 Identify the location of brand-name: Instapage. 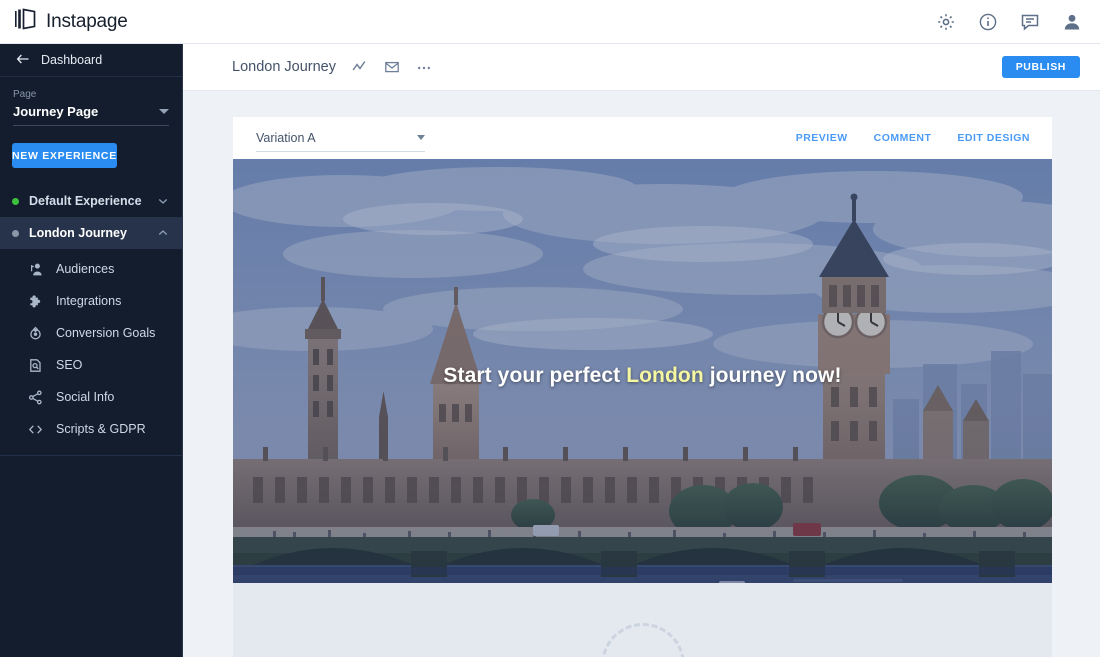
(87, 21).